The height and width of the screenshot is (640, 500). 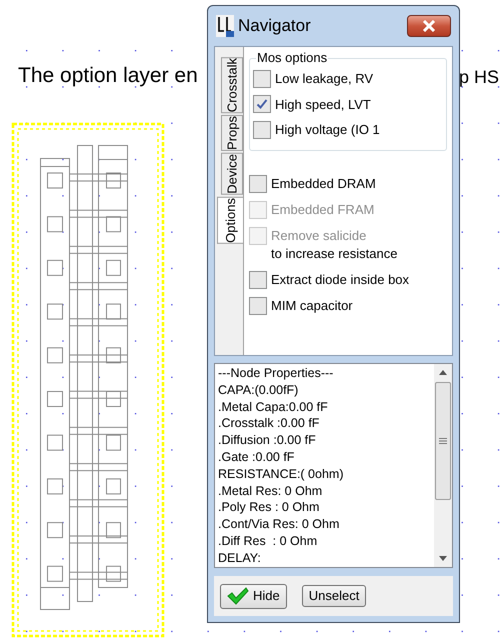 I want to click on checkbox-label: MIM capacitor, so click(x=312, y=305).